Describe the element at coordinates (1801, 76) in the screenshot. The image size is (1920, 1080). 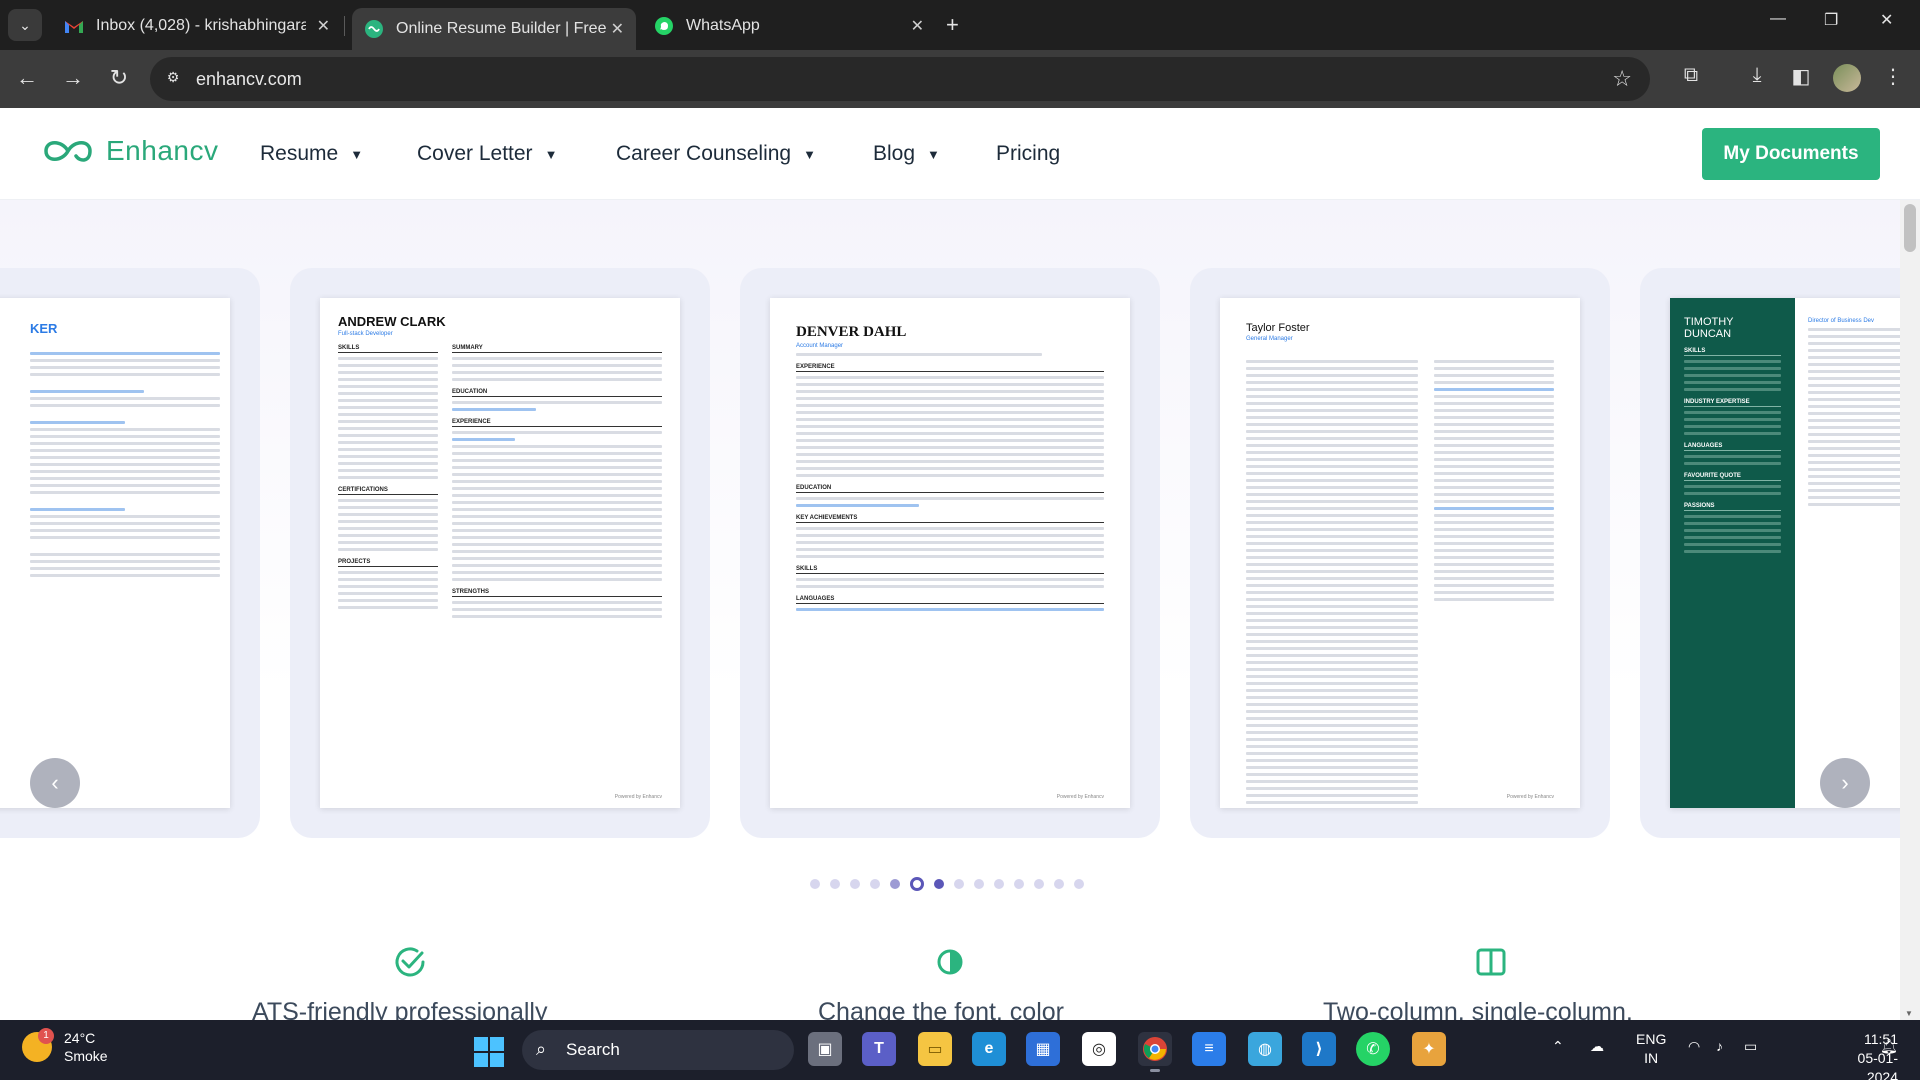
I see `side-panel-icon: ◧` at that location.